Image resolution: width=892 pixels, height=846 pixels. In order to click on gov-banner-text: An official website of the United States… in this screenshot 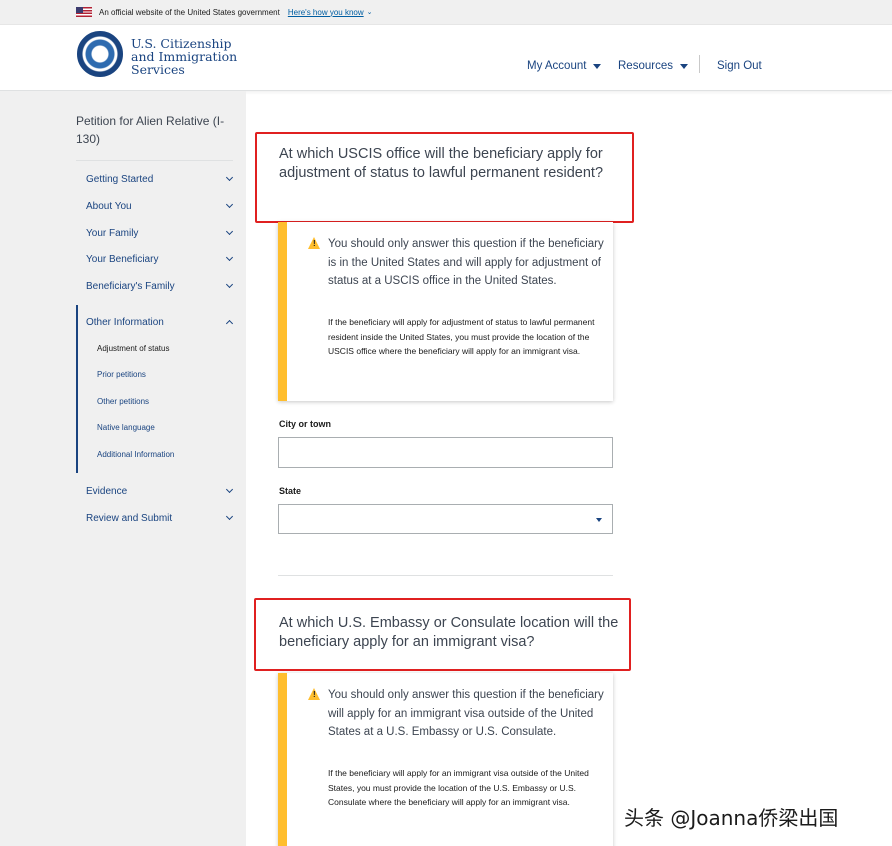, I will do `click(189, 12)`.